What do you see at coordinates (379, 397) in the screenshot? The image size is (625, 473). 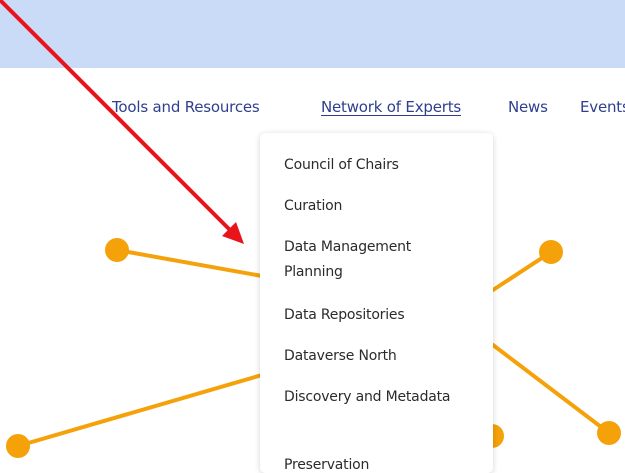 I see `dropdown-item-discovery-and-metadata: Discovery and Metadata` at bounding box center [379, 397].